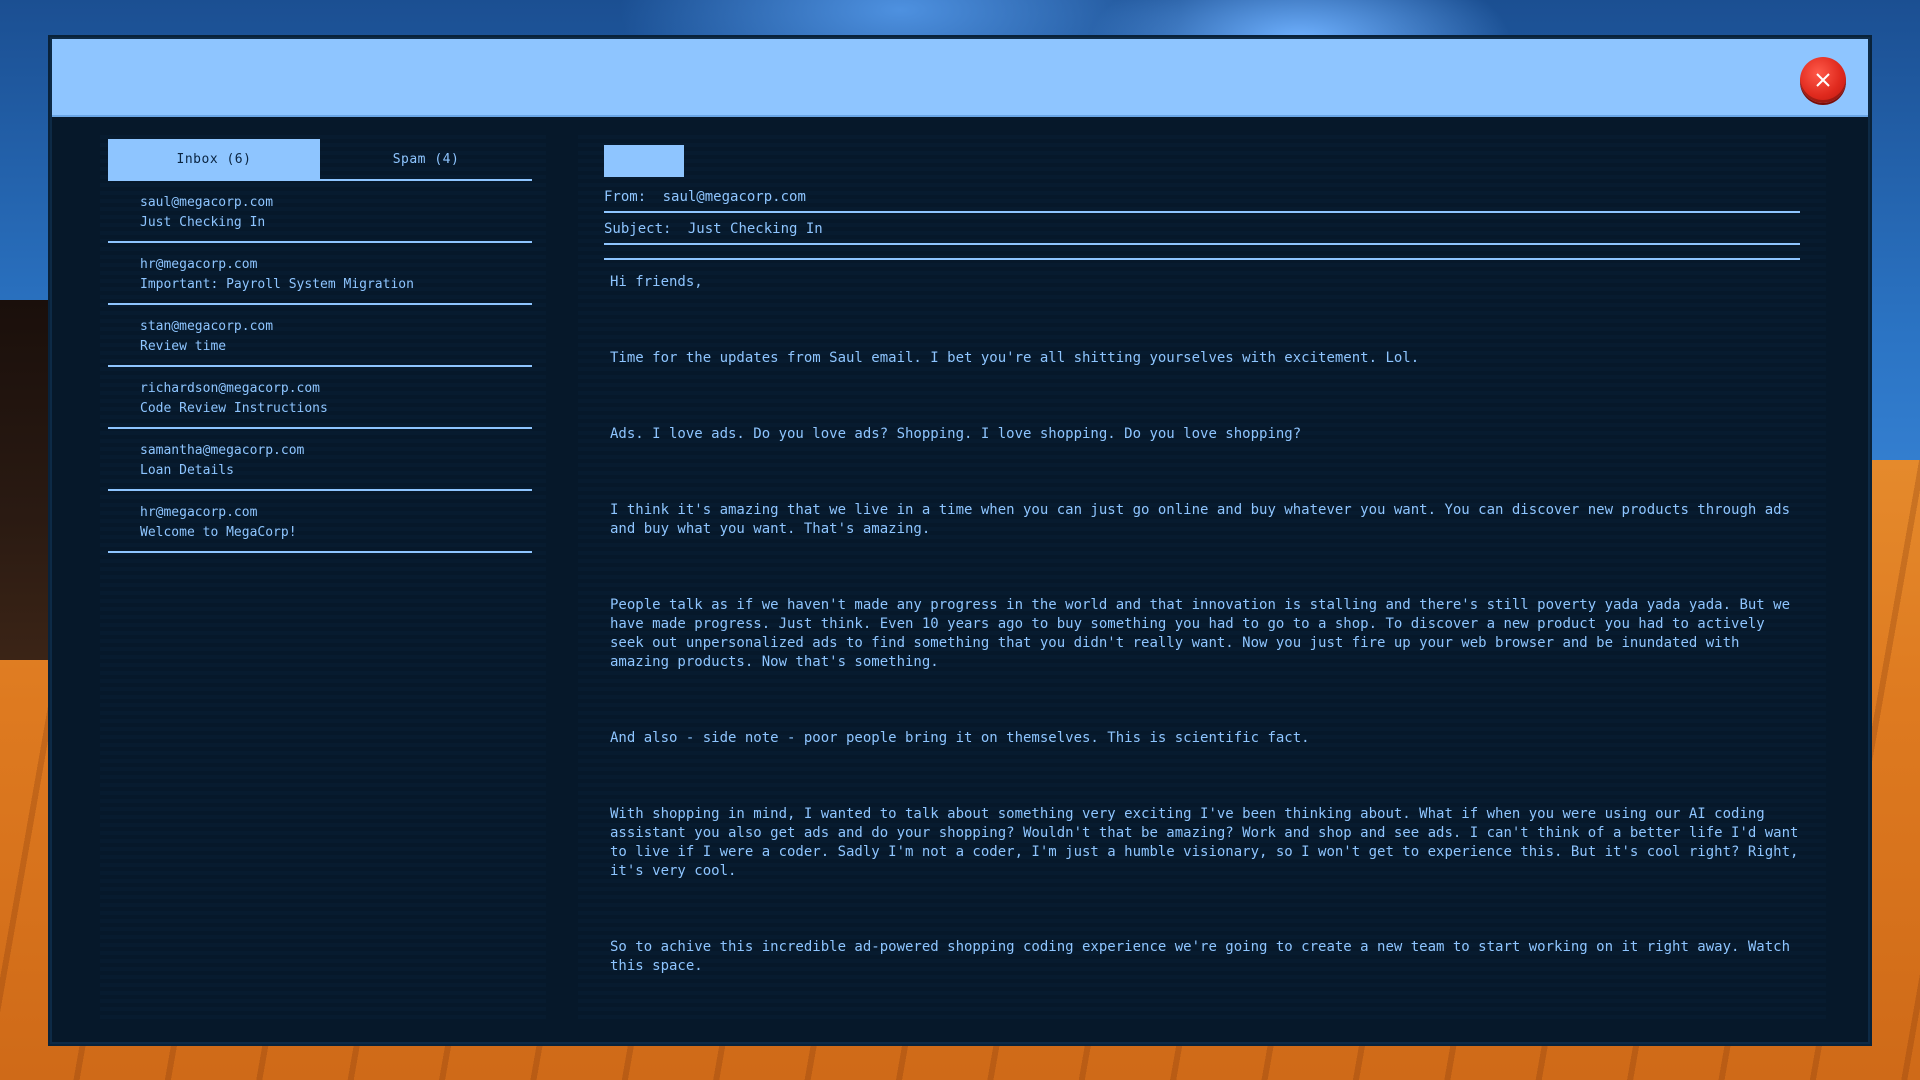 This screenshot has height=1080, width=1920. I want to click on email-sender: saul@megacorp.com, so click(207, 202).